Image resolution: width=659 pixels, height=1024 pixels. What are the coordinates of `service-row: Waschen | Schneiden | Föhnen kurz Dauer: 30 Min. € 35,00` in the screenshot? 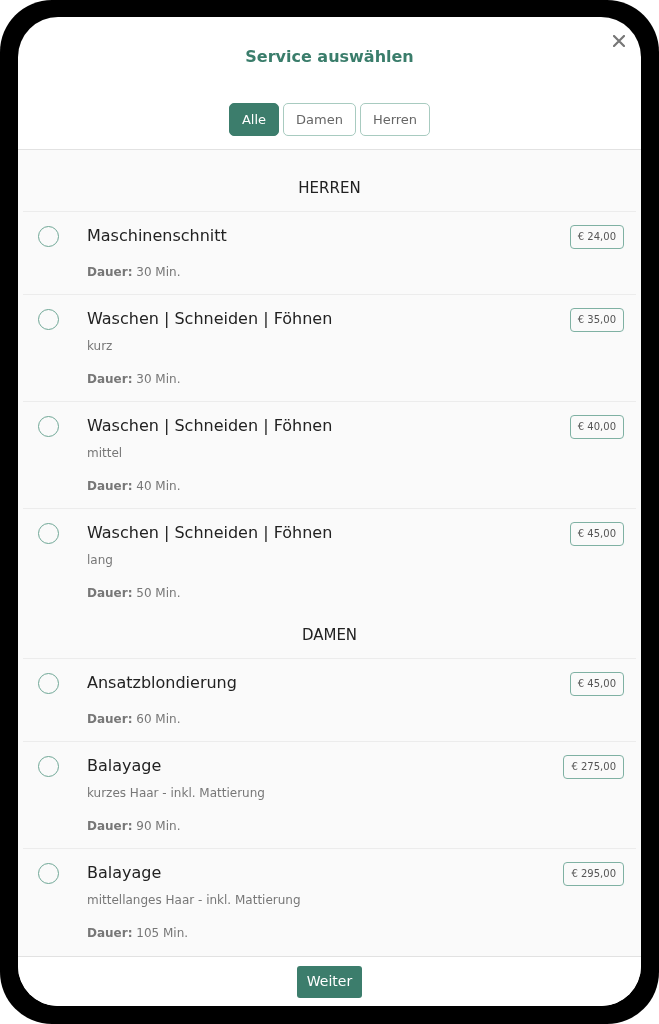 It's located at (329, 347).